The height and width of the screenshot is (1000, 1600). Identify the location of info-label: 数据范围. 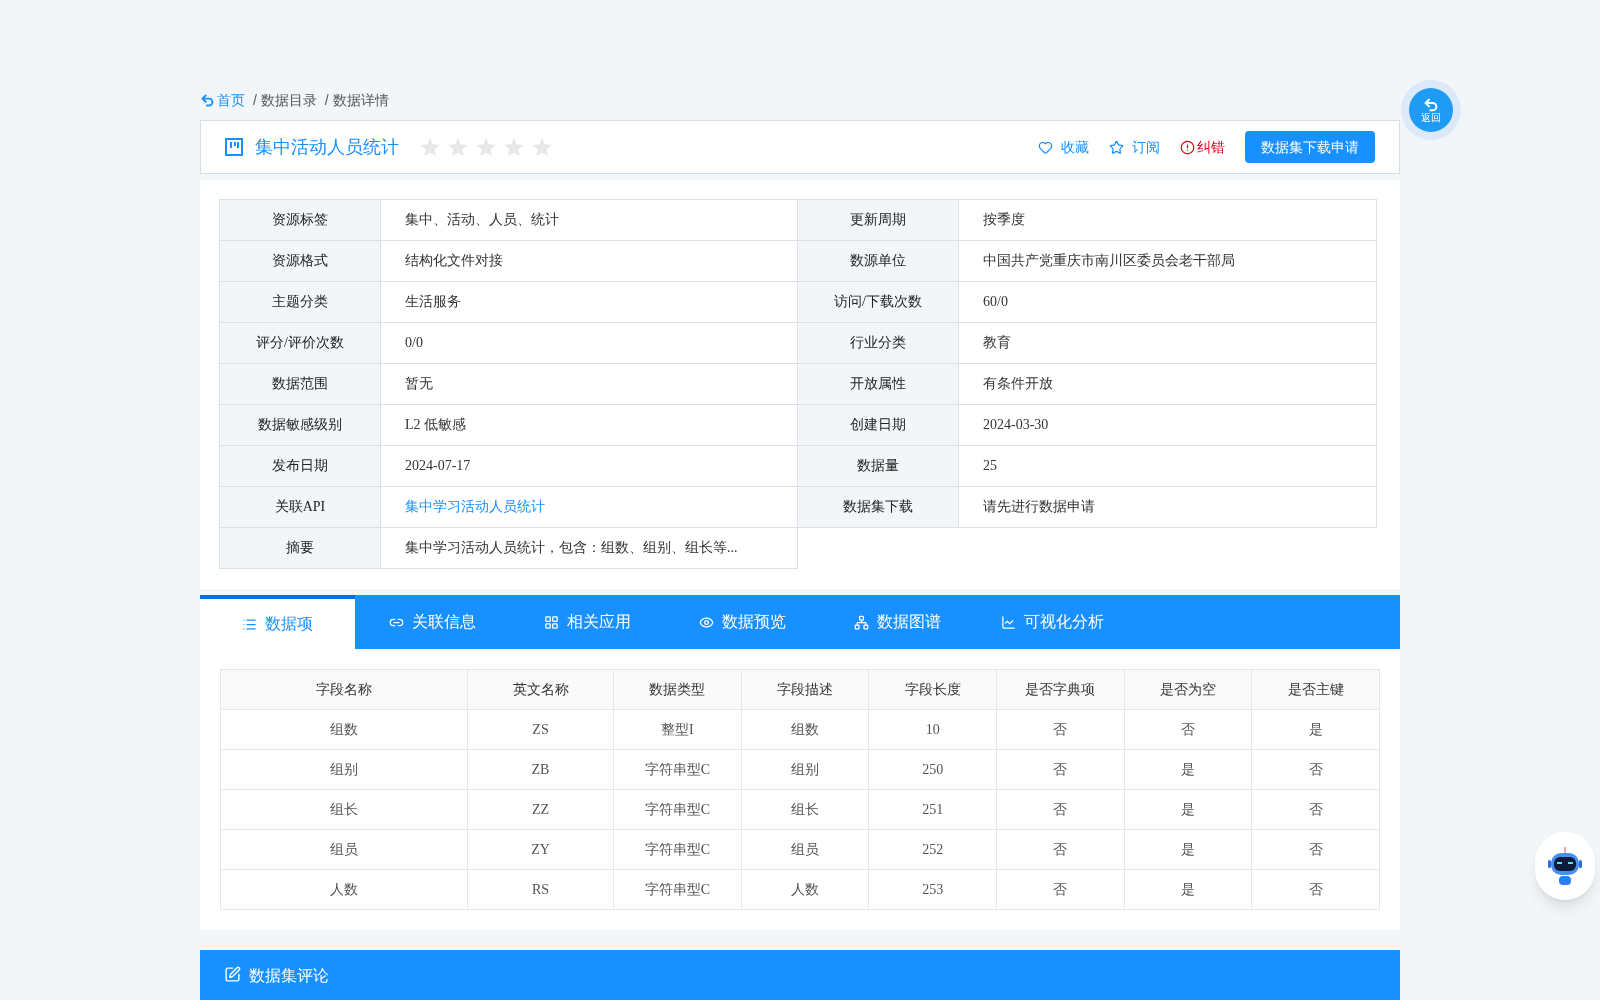
(300, 384).